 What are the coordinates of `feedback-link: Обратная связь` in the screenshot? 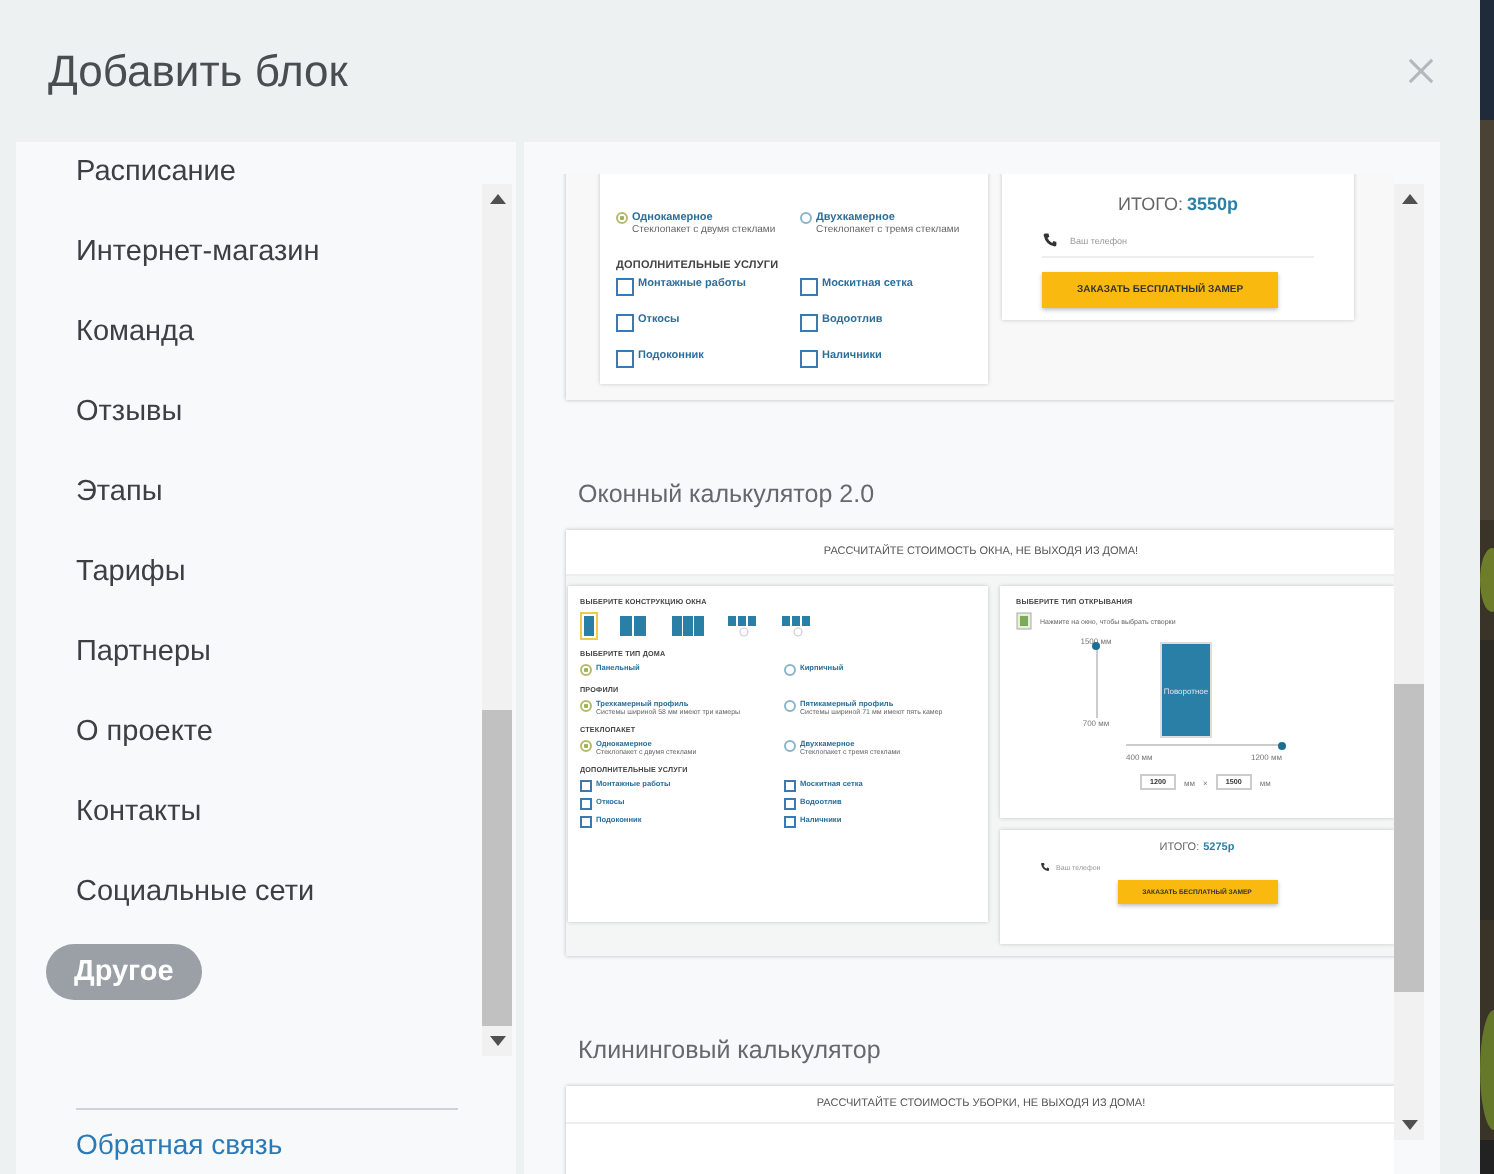 It's located at (179, 1144).